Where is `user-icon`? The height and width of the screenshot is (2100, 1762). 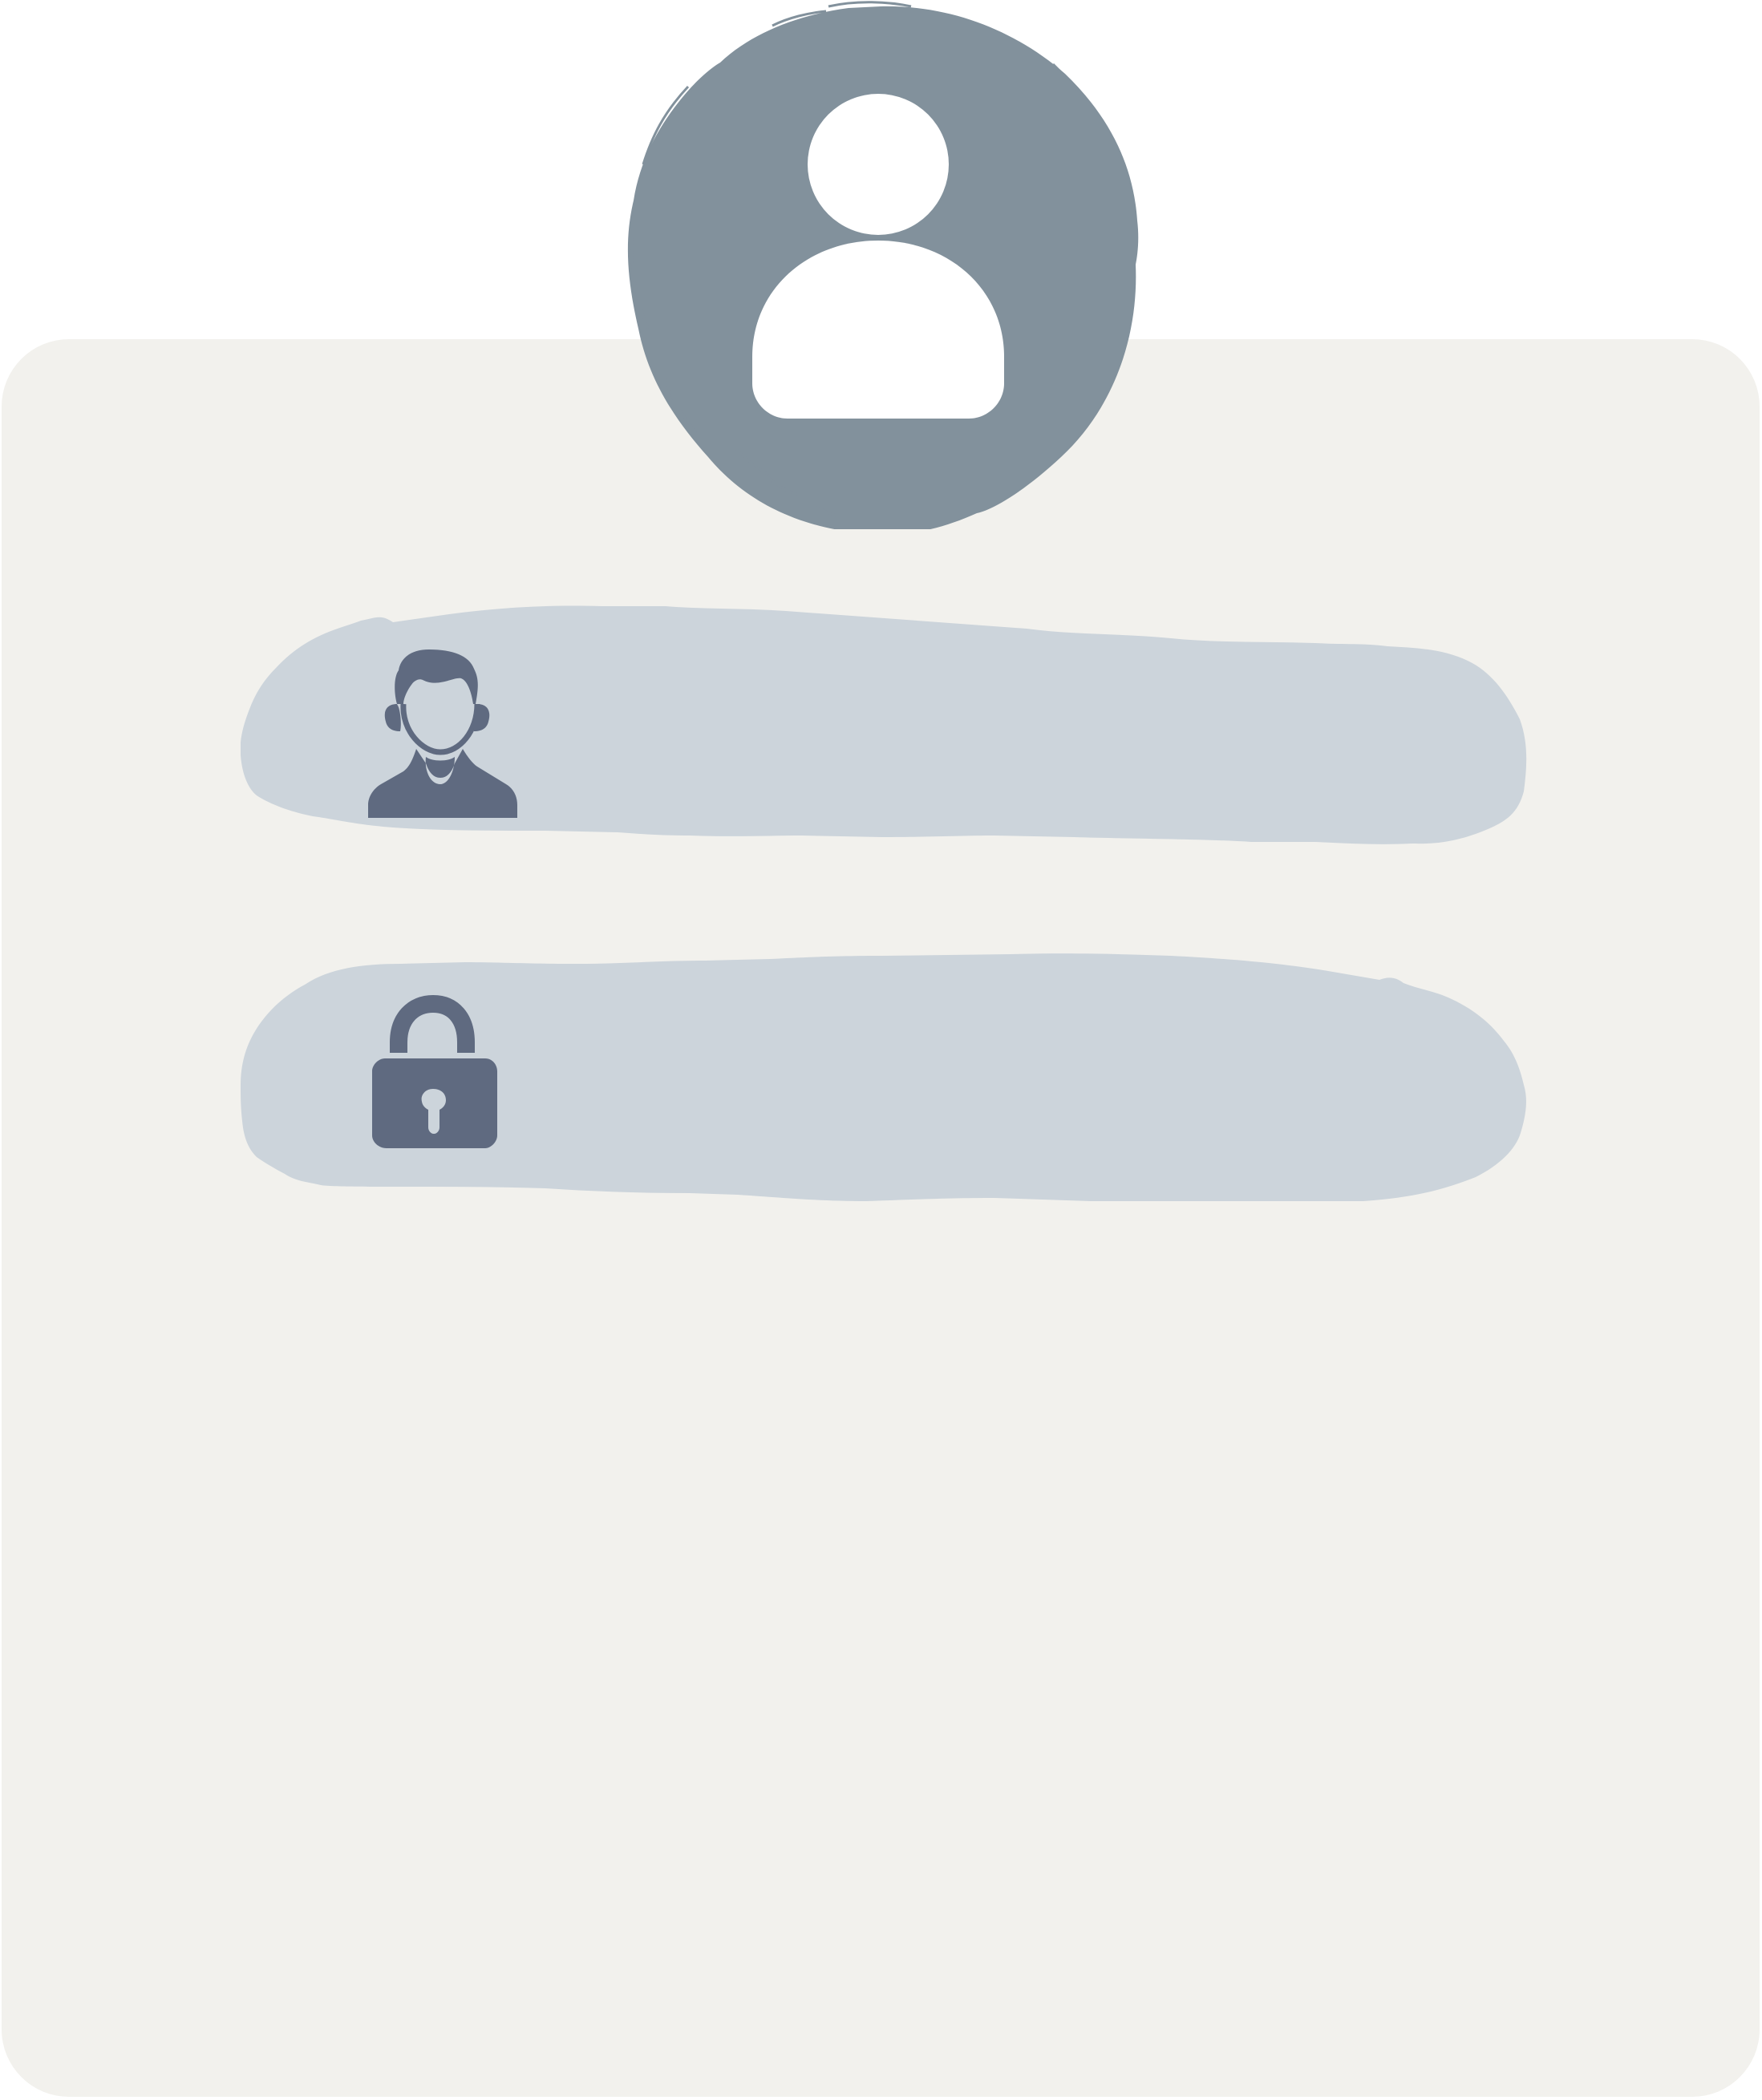
user-icon is located at coordinates (442, 733).